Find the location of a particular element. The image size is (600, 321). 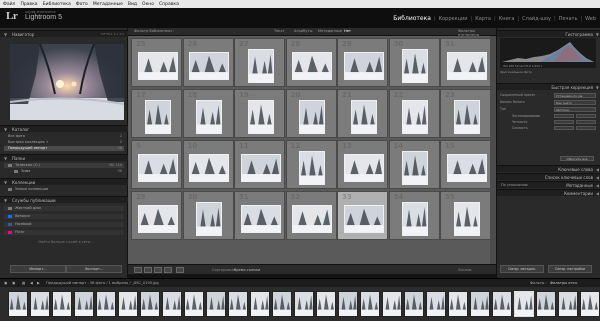

grid-cell: 32 is located at coordinates (311, 215).